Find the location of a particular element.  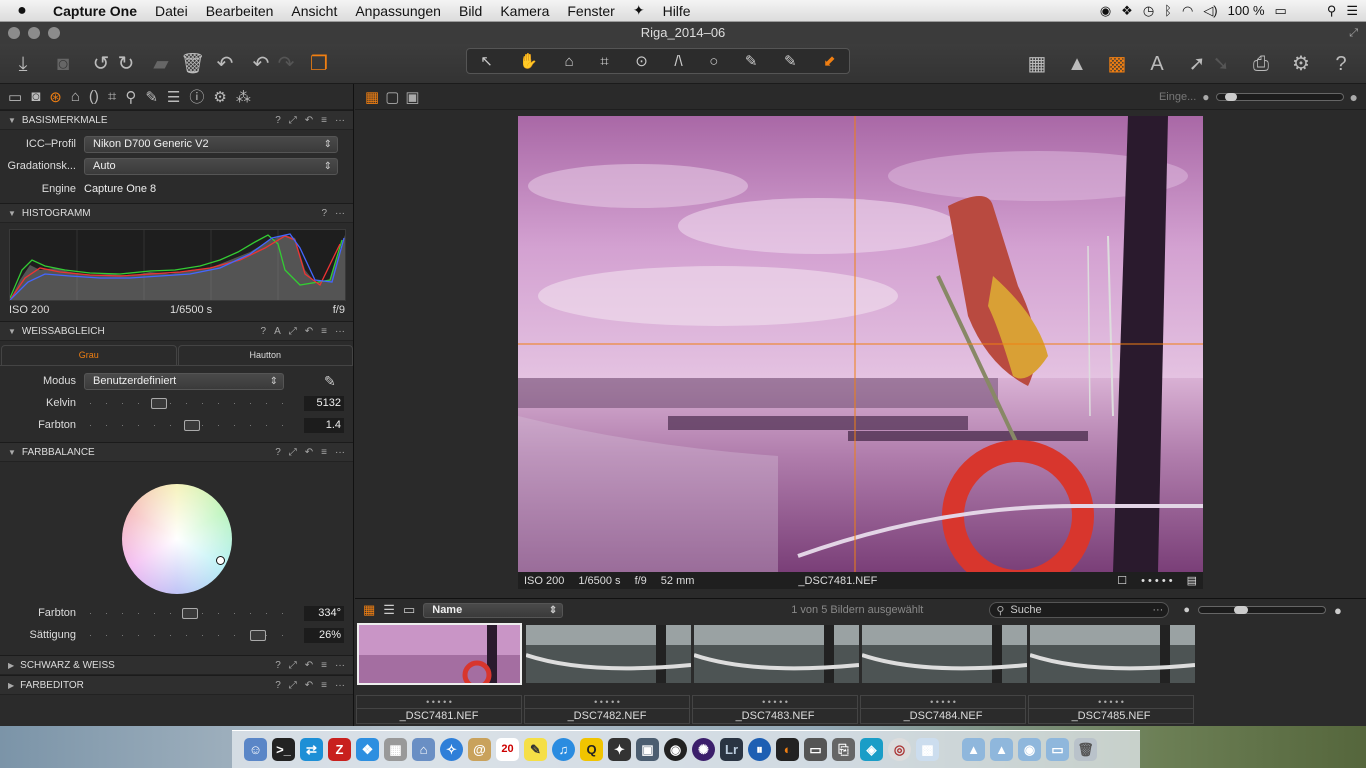

script-menu-icon: ✦ is located at coordinates (639, 10).